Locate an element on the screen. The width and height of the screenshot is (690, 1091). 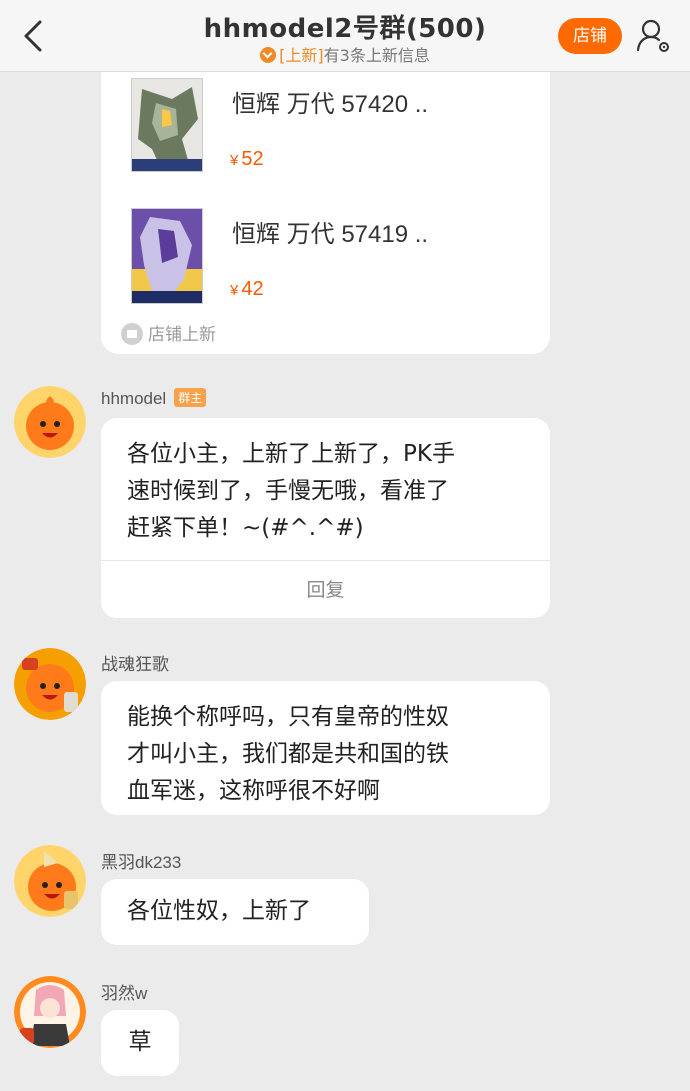
message-line: 草 is located at coordinates (140, 1042).